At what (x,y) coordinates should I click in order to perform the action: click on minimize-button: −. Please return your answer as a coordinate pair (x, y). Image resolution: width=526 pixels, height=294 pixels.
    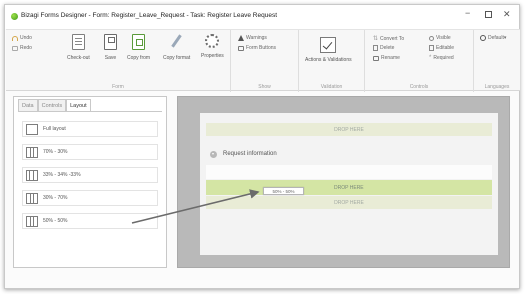
    Looking at the image, I should click on (467, 13).